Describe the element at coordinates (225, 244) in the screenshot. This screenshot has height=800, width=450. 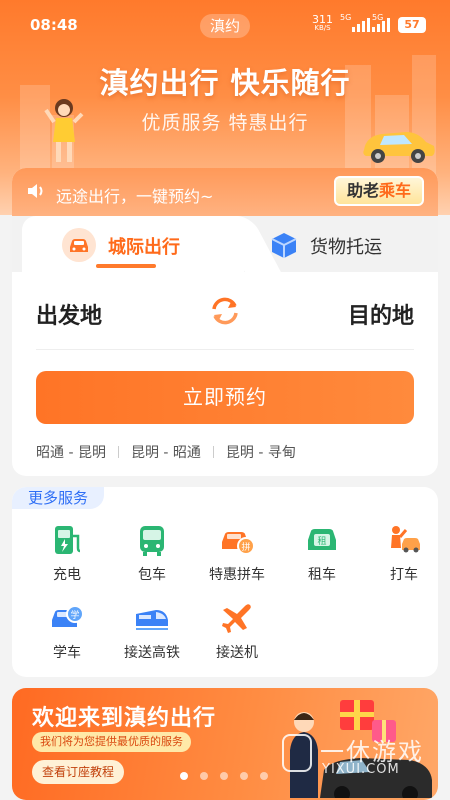
I see `trip-tabs: 城际出行 货物托运` at that location.